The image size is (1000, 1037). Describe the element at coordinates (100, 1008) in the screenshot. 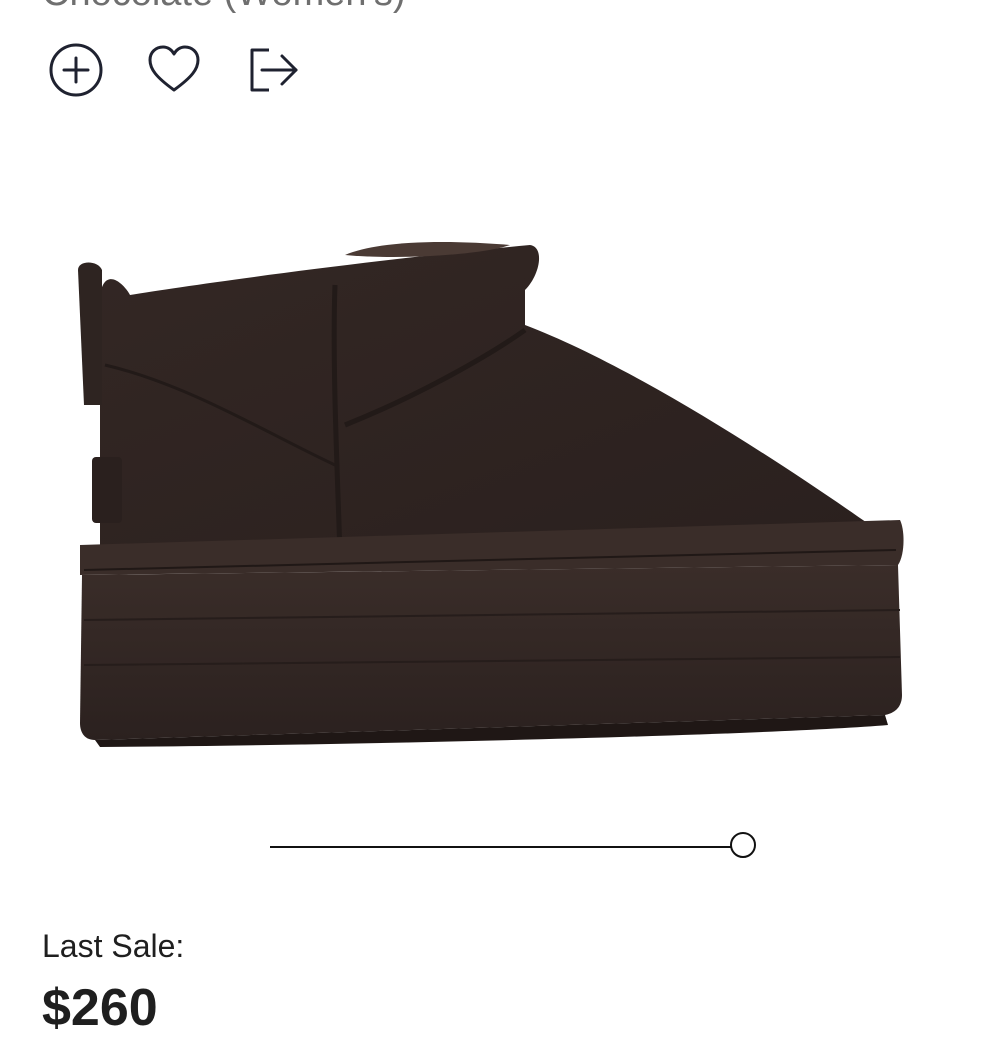

I see `last-sale-price: $260` at that location.